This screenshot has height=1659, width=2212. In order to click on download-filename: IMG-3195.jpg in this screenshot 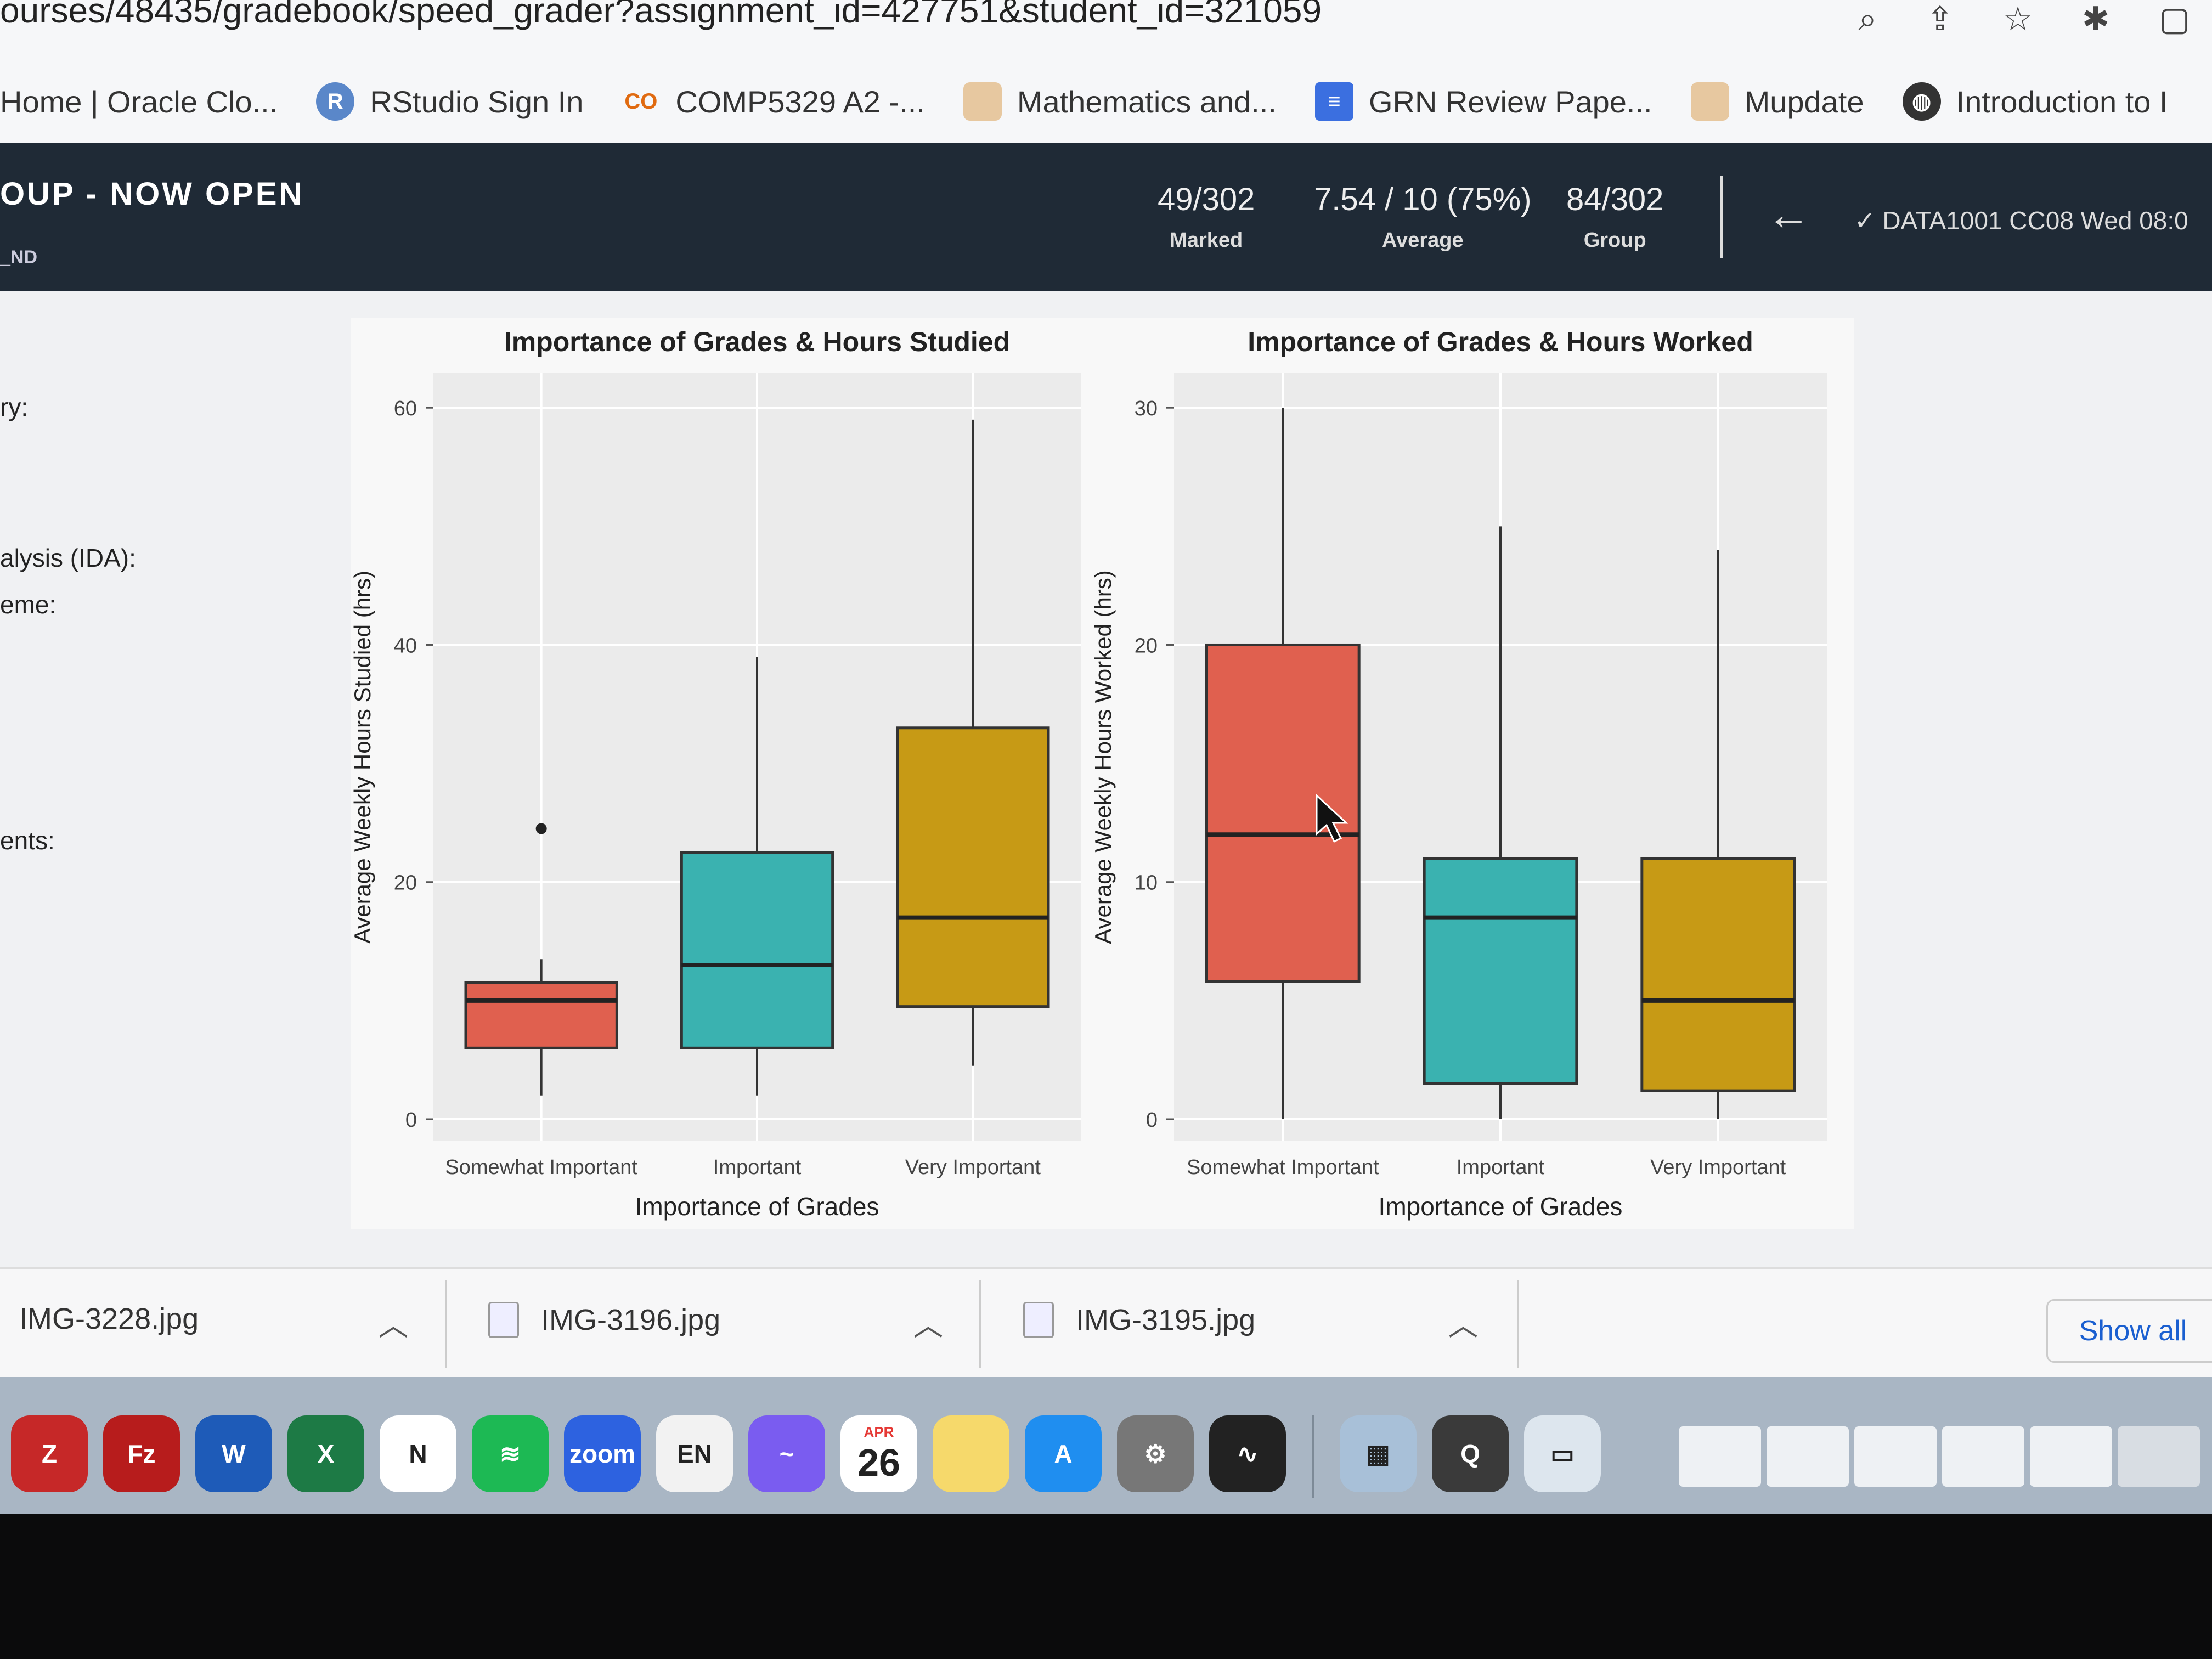, I will do `click(1166, 1320)`.